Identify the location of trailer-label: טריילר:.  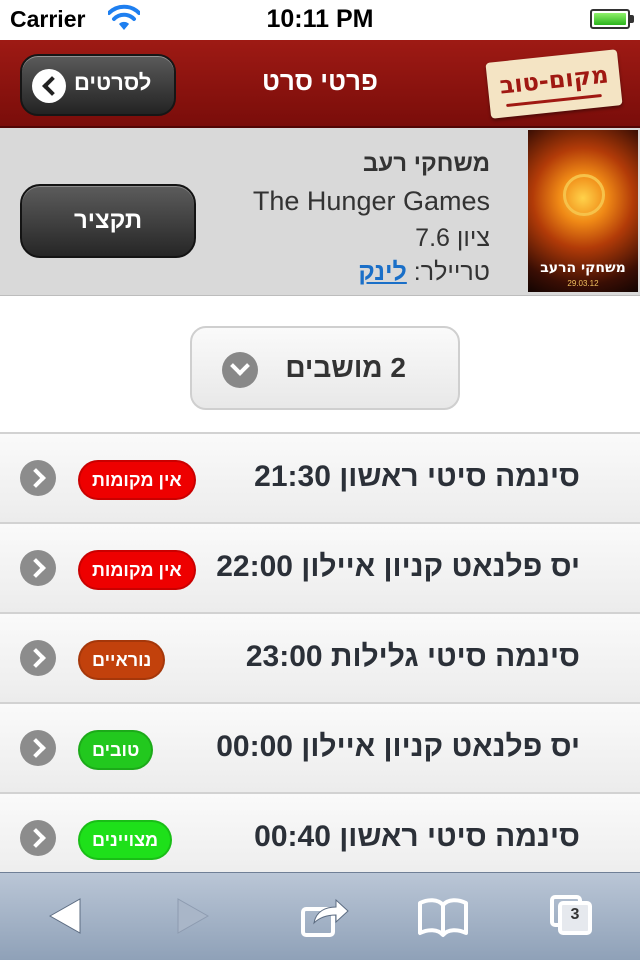
(451, 272).